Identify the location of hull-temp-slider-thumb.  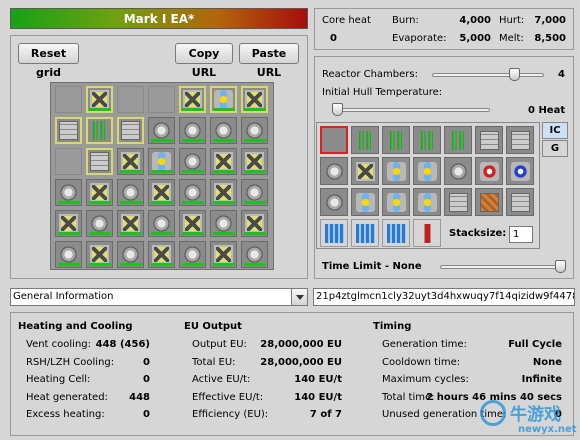
(337, 109).